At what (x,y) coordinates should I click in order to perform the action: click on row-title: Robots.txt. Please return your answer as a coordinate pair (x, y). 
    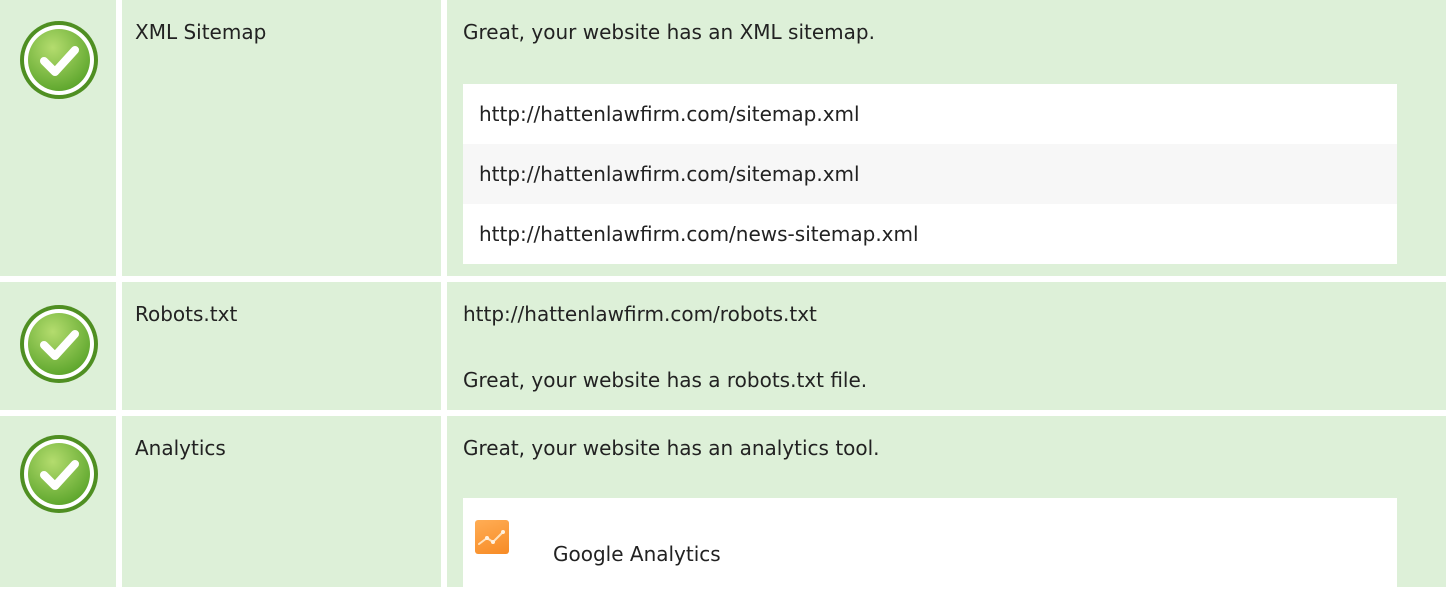
    Looking at the image, I should click on (186, 314).